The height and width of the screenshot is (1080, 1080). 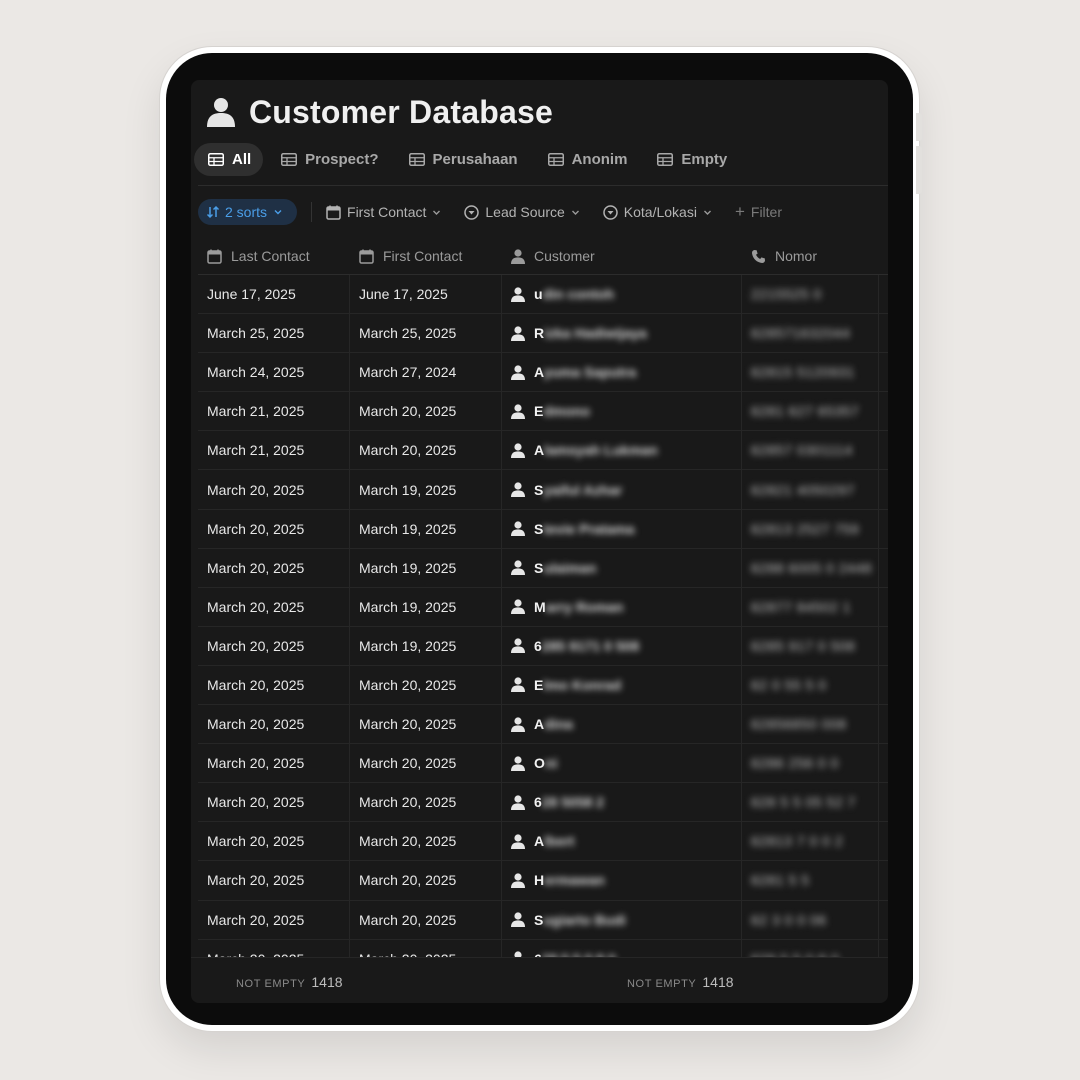 What do you see at coordinates (810, 489) in the screenshot?
I see `cell-nomor: 62821 4050297` at bounding box center [810, 489].